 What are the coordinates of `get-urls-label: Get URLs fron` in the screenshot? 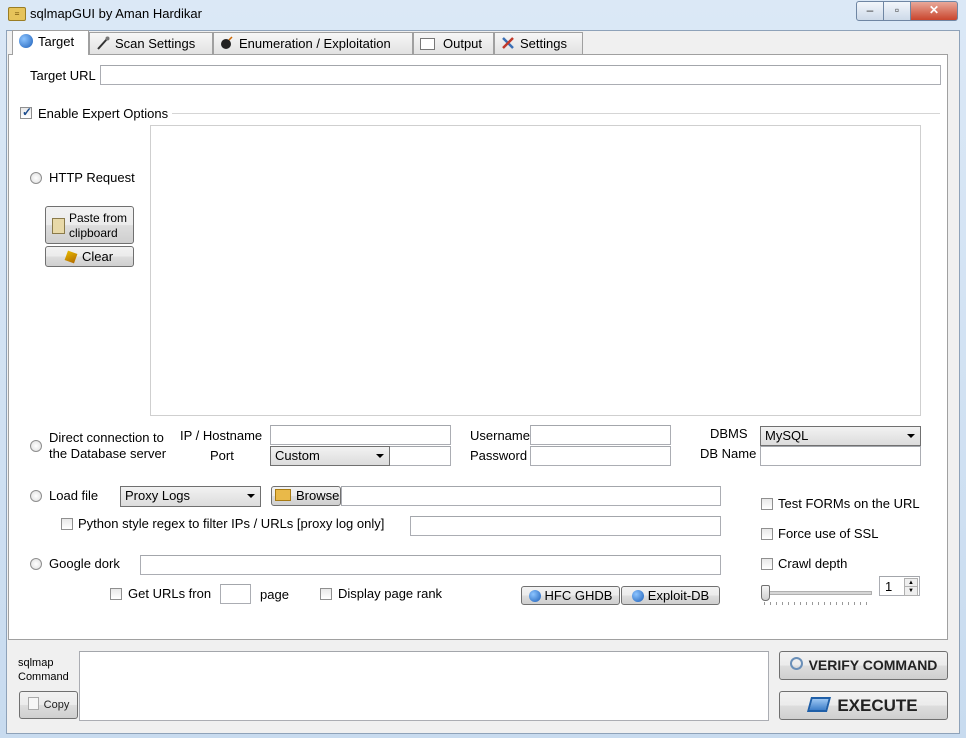 It's located at (170, 593).